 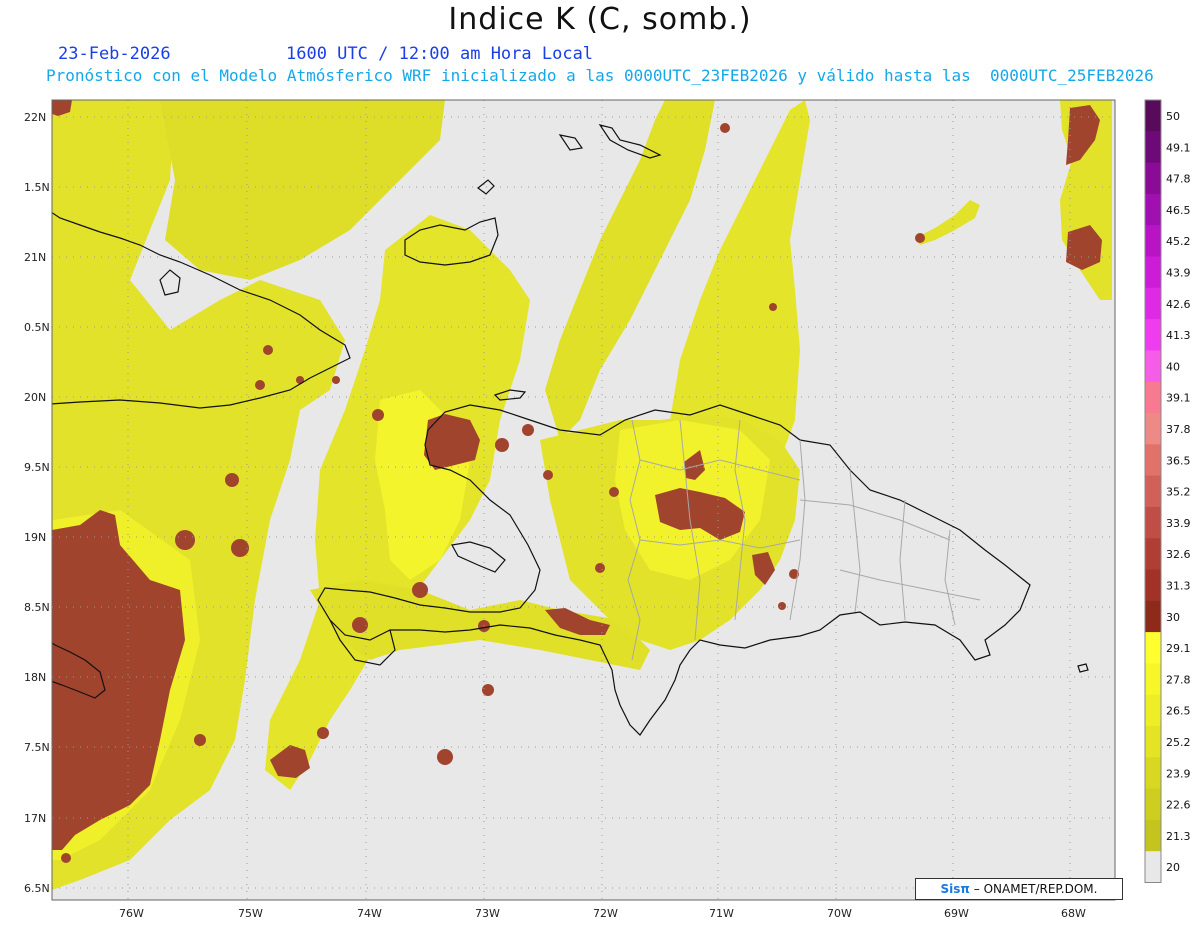 What do you see at coordinates (1173, 116) in the screenshot?
I see `colorbar-label: 50` at bounding box center [1173, 116].